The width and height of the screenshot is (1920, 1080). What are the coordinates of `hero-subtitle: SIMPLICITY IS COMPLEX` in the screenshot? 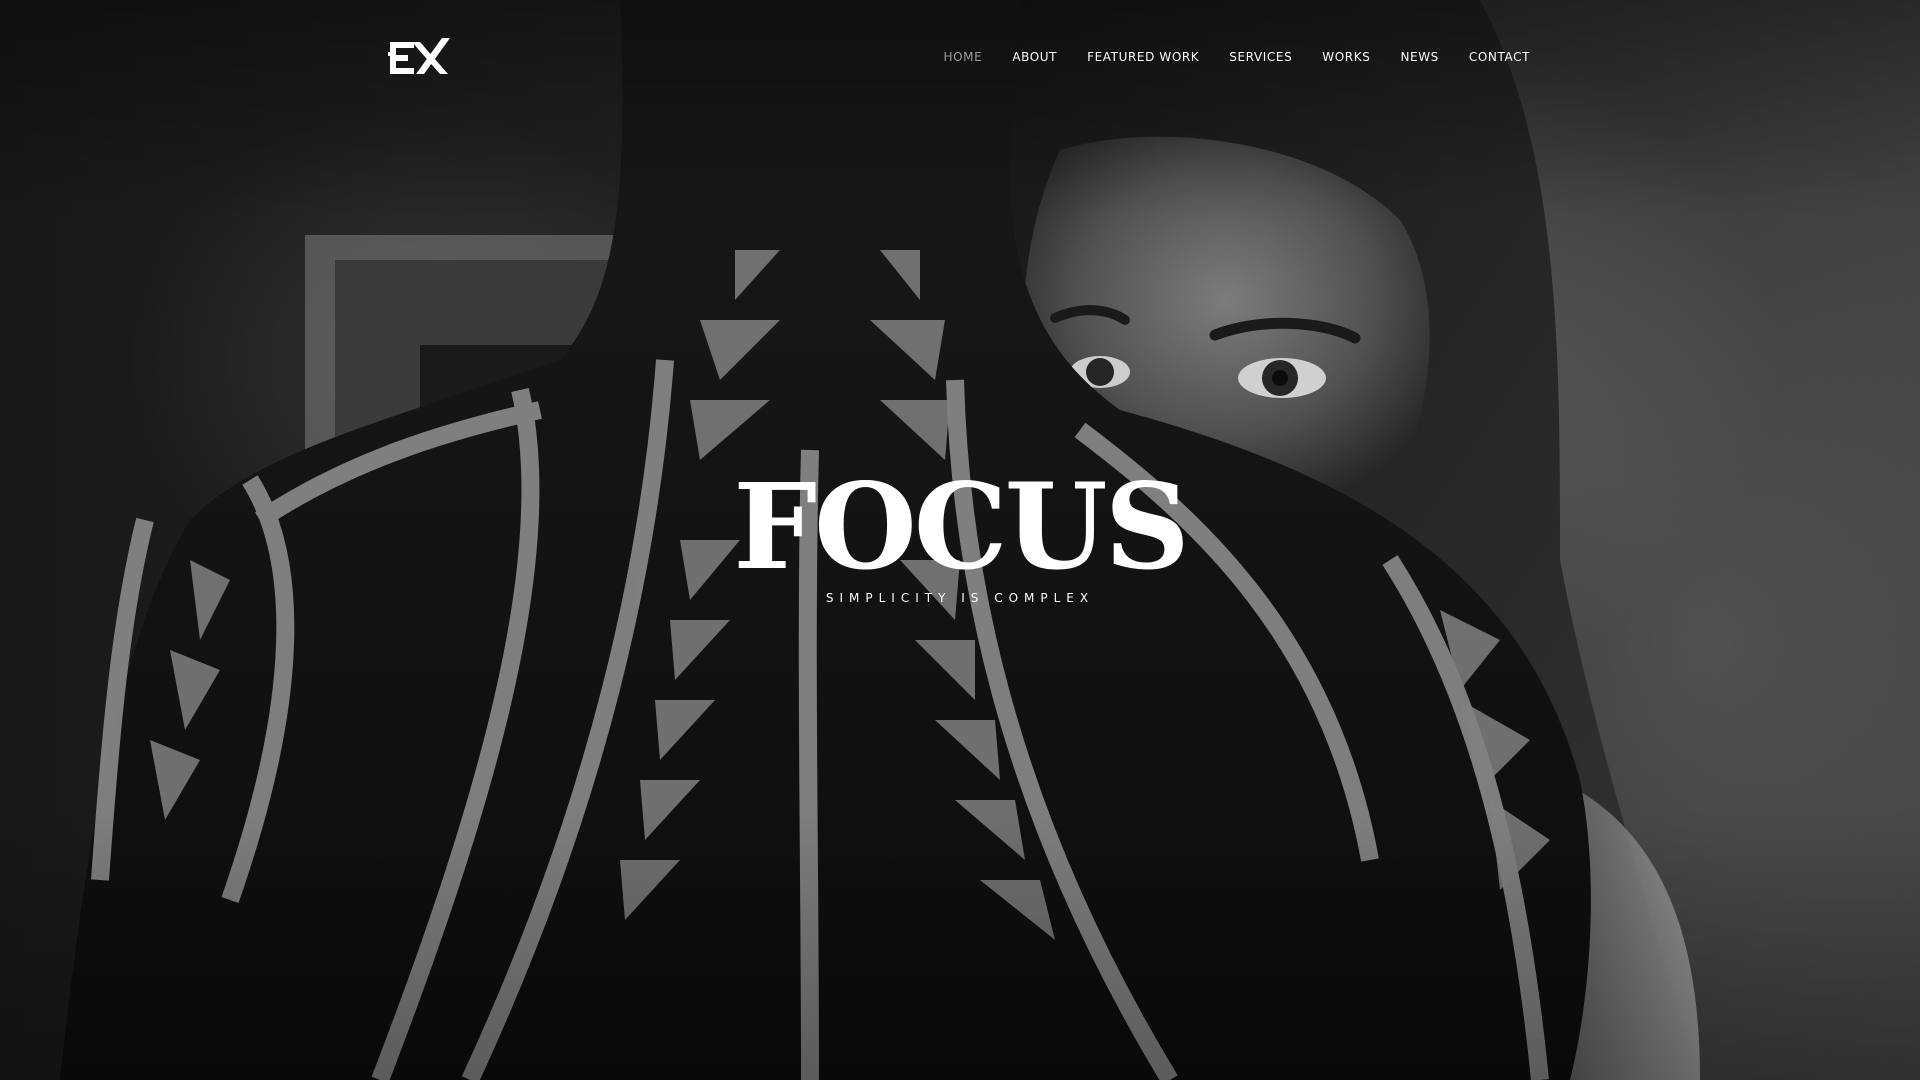 It's located at (960, 598).